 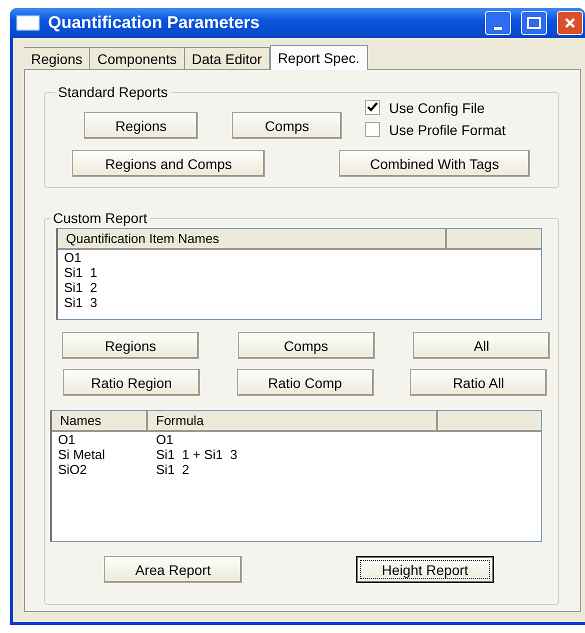 I want to click on close-icon, so click(x=570, y=23).